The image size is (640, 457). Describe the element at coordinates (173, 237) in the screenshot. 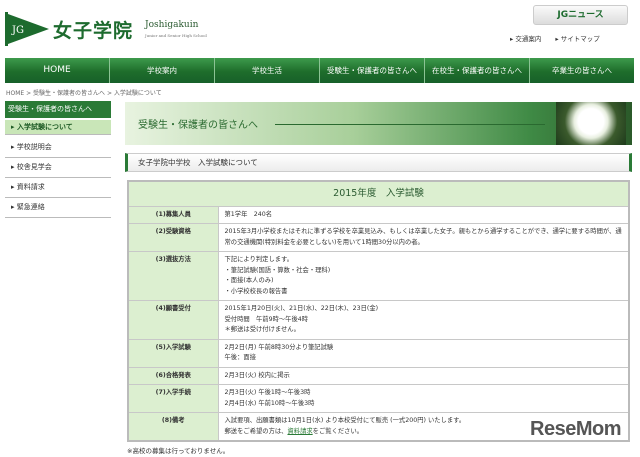

I see `row-label: (2)受験資格` at that location.